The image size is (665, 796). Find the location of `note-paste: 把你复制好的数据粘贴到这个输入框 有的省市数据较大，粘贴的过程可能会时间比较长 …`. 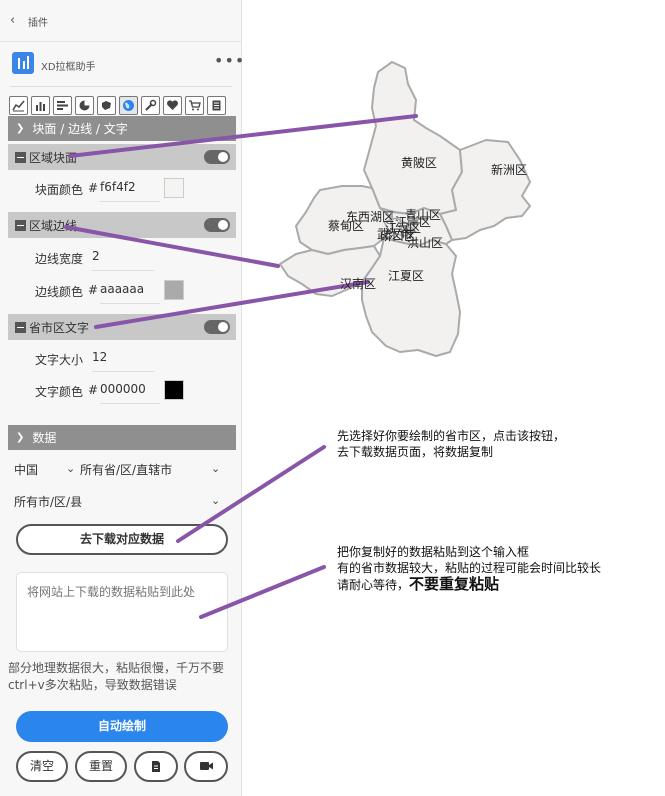

note-paste: 把你复制好的数据粘贴到这个输入框 有的省市数据较大，粘贴的过程可能会时间比较长 … is located at coordinates (469, 568).